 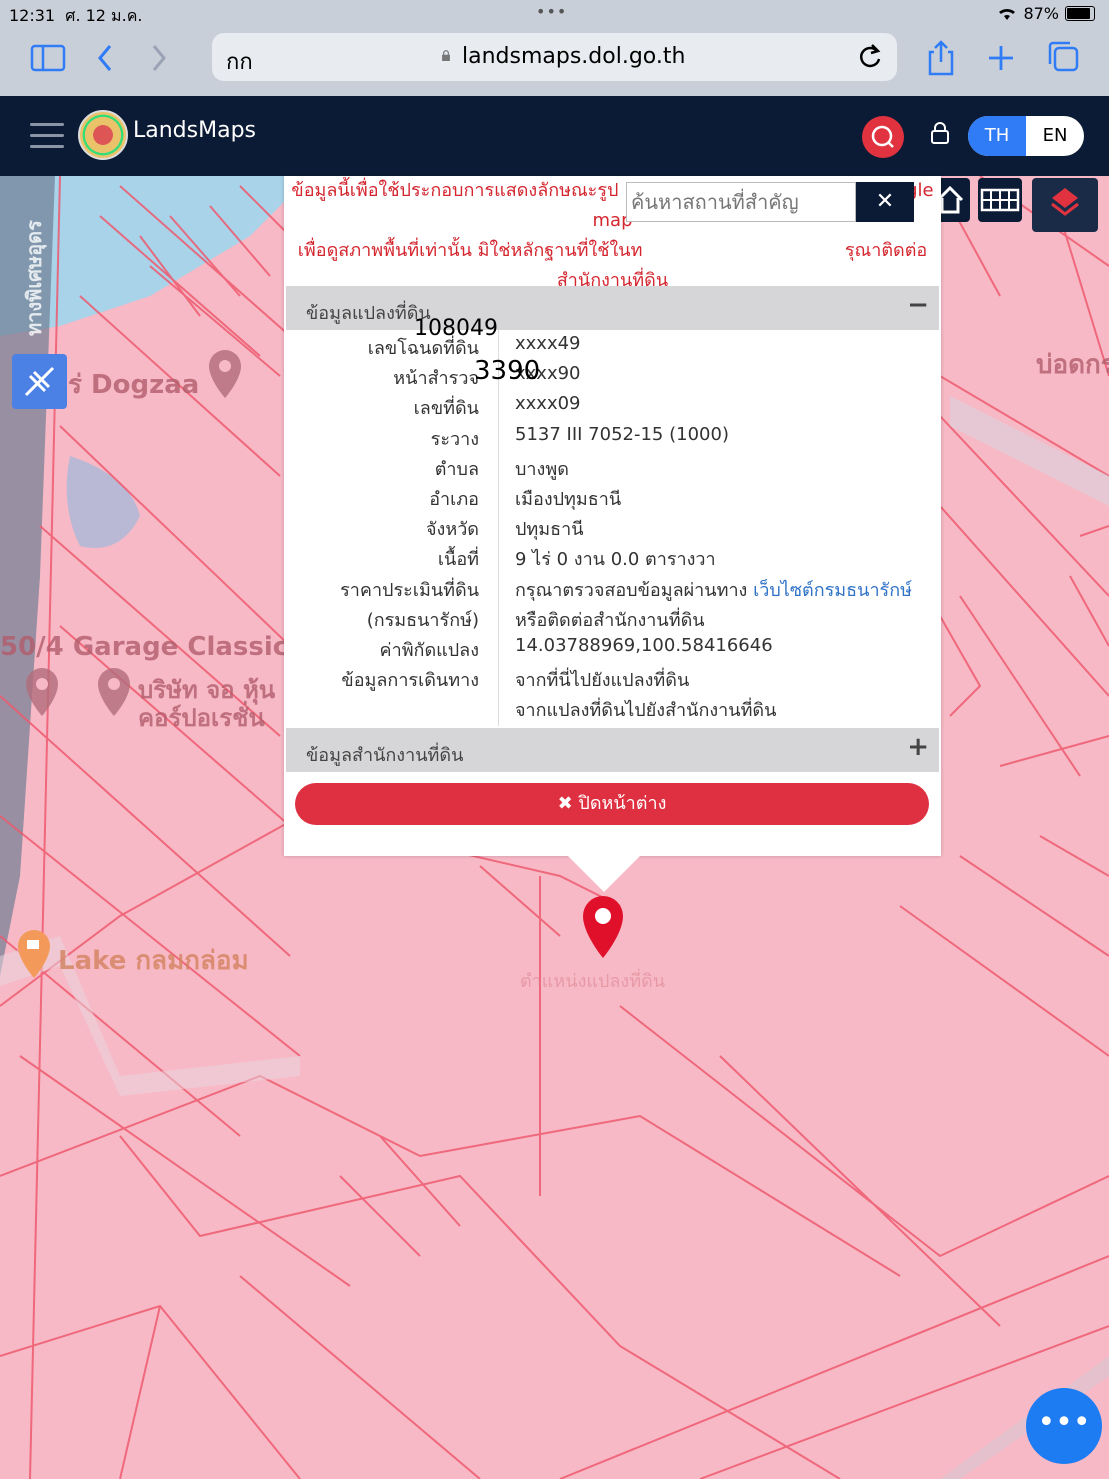 I want to click on row-label: จังหวัด, so click(x=452, y=530).